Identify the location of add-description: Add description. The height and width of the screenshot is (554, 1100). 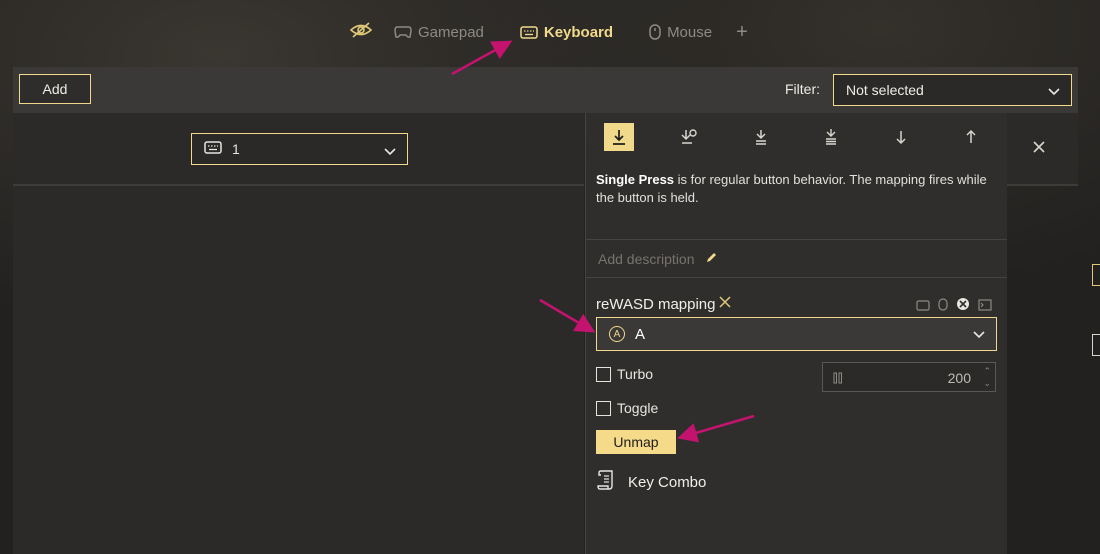
(657, 259).